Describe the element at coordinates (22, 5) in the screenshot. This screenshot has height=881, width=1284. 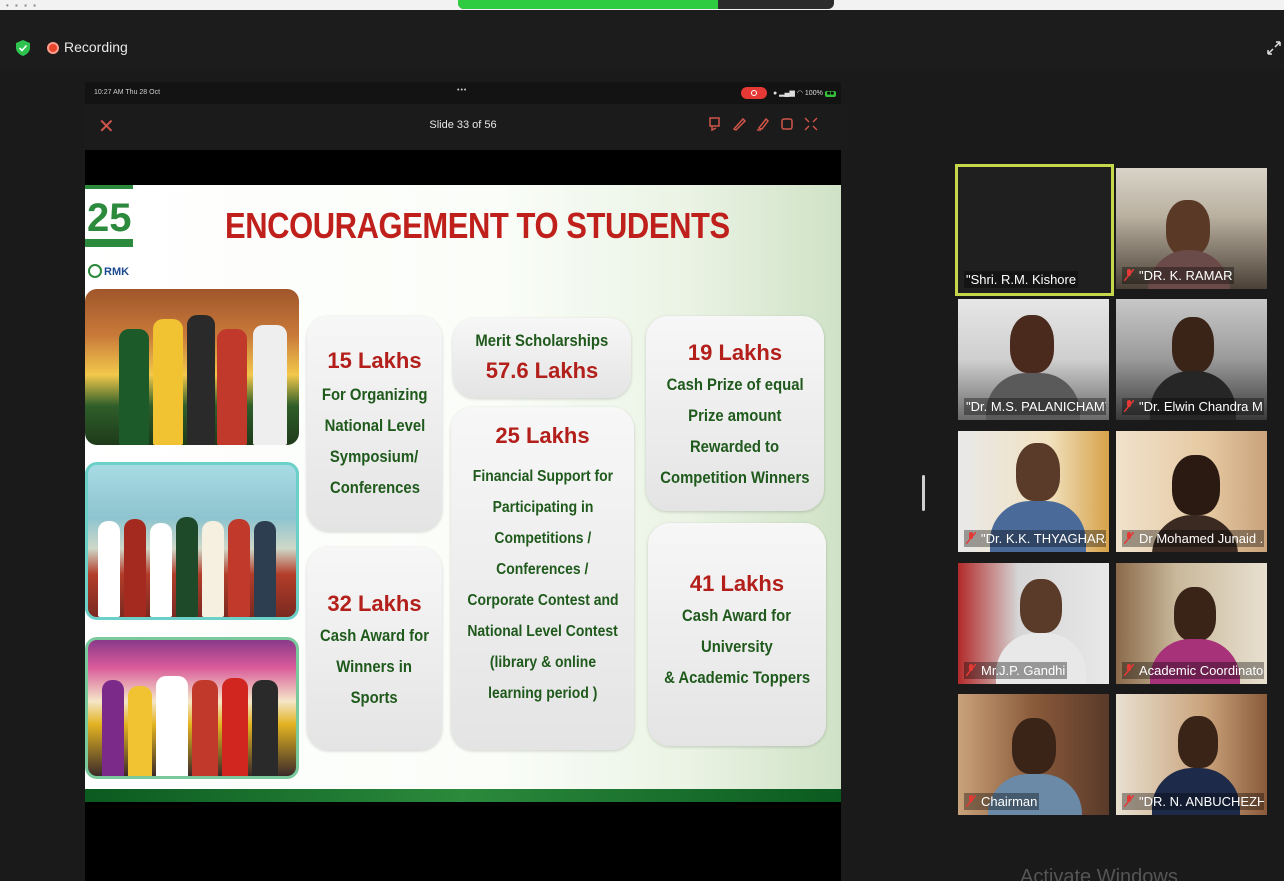
I see `top-strip-dots: • ▪ ▪ ▪` at that location.